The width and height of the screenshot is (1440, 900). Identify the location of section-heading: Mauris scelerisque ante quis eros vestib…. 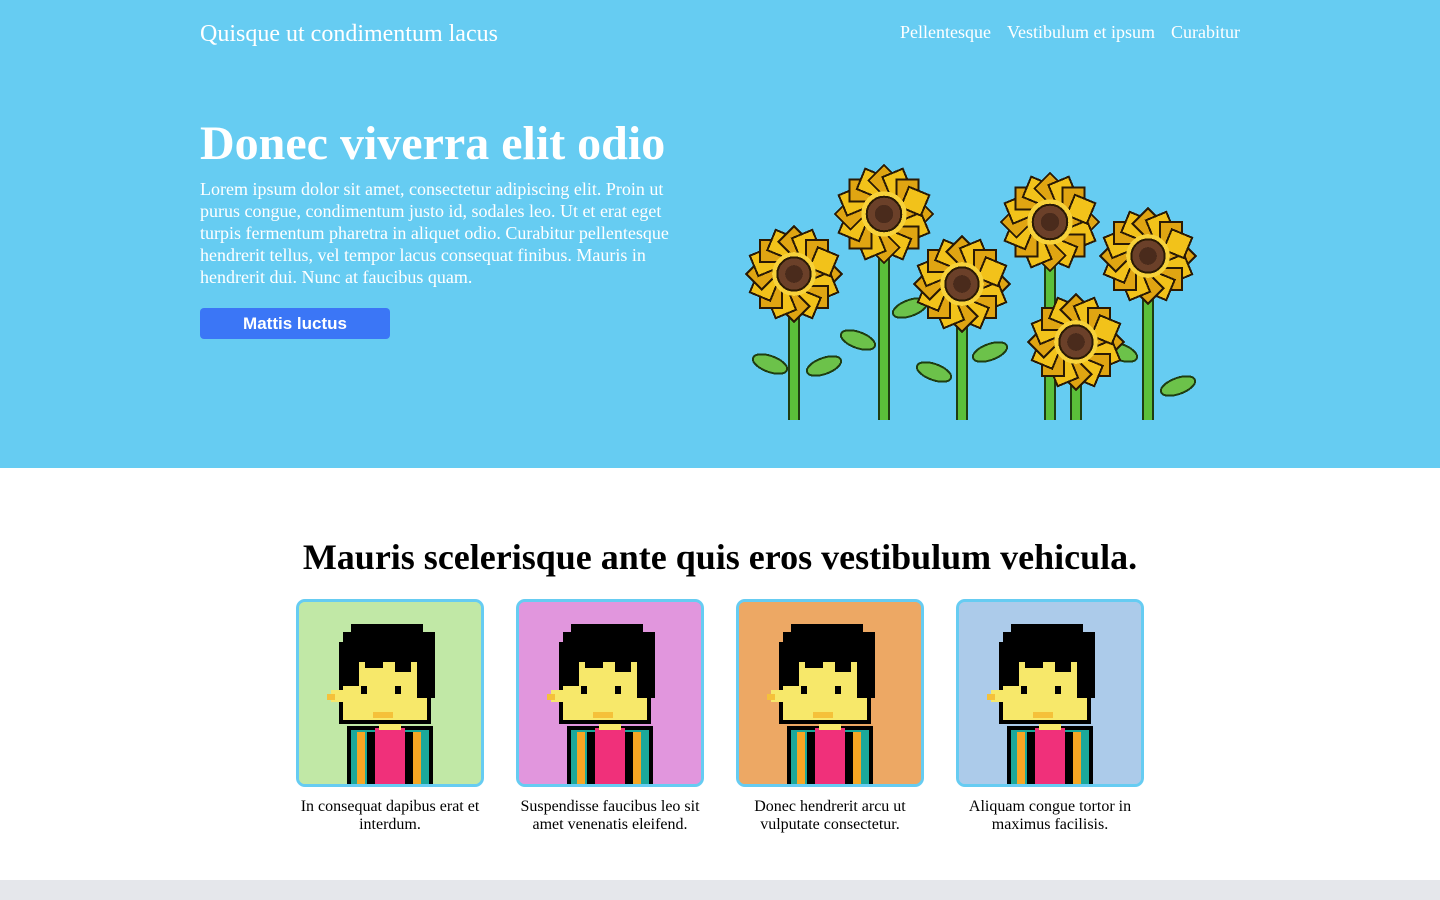
(720, 557).